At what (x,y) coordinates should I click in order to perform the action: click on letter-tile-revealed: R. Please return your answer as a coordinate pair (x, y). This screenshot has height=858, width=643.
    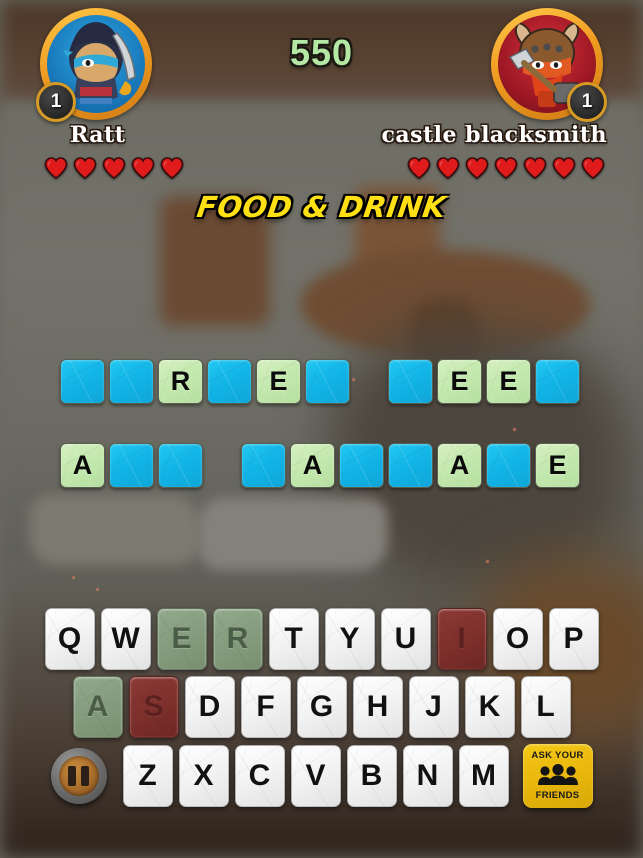
    Looking at the image, I should click on (180, 381).